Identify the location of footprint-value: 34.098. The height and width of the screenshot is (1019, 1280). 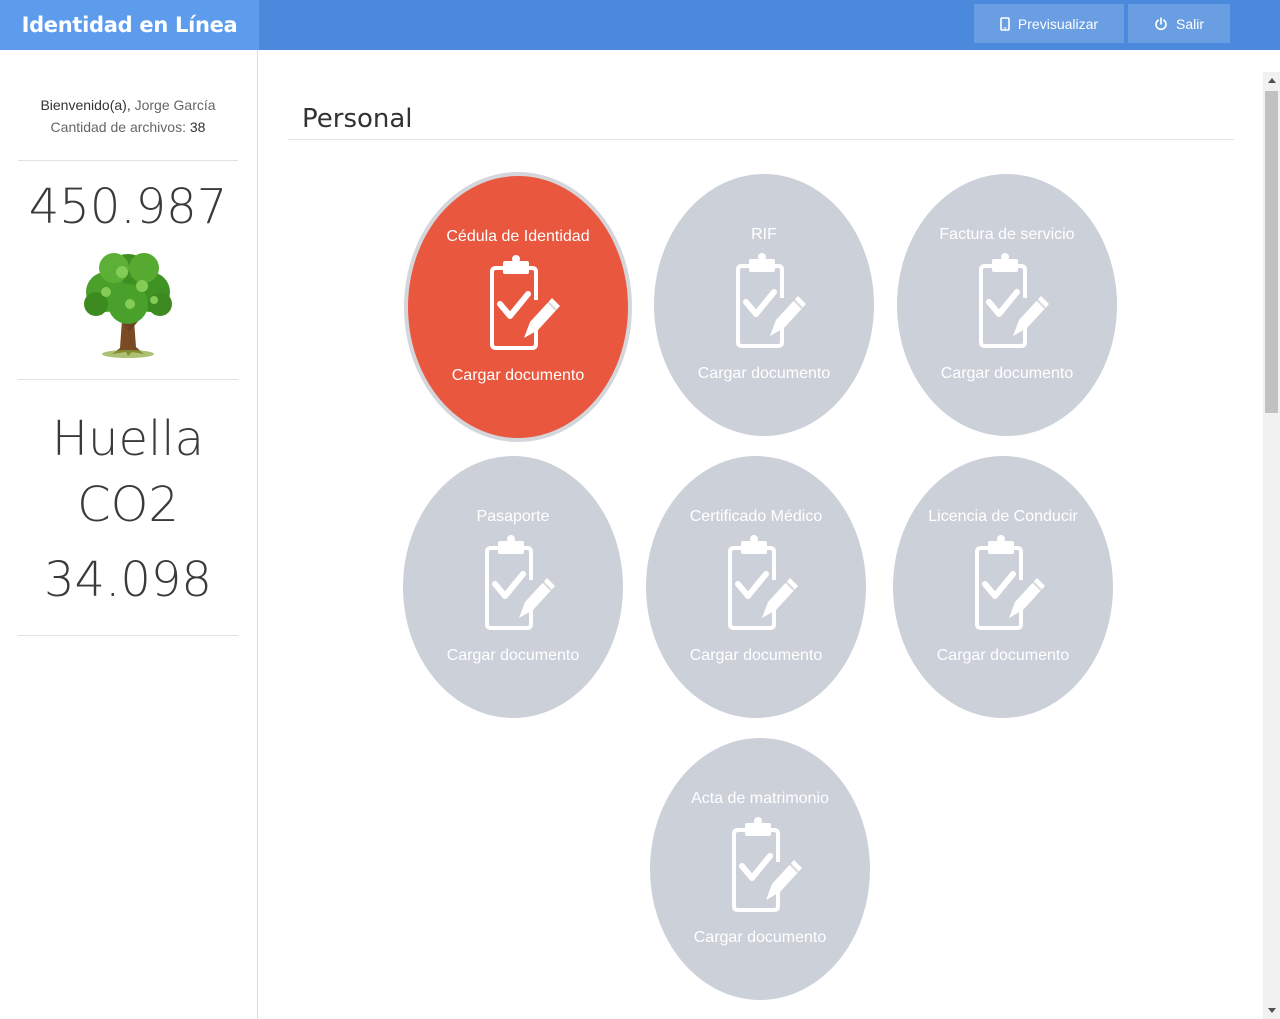
(128, 580).